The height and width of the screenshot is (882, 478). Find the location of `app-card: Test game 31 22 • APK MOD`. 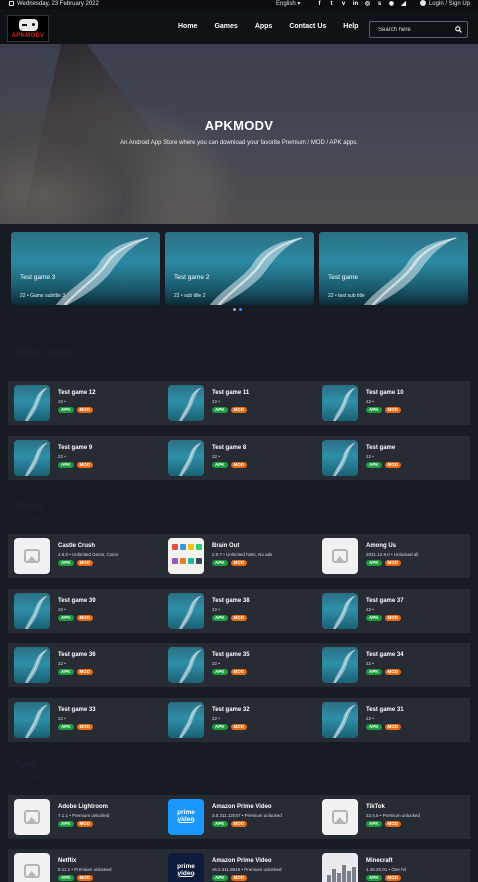

app-card: Test game 31 22 • APK MOD is located at coordinates (393, 720).